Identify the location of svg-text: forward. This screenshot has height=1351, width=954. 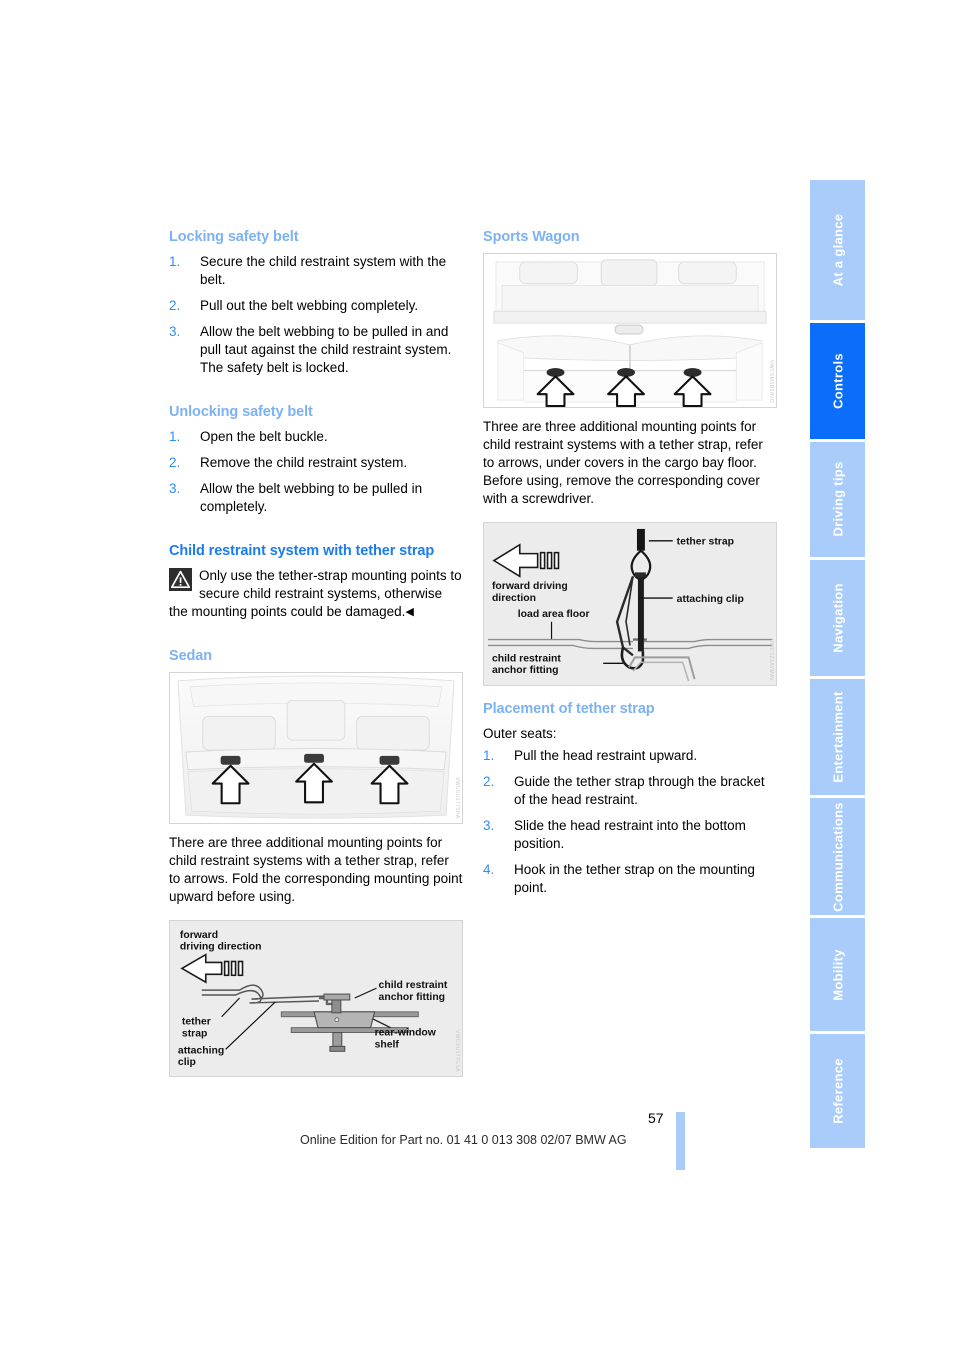
(199, 935).